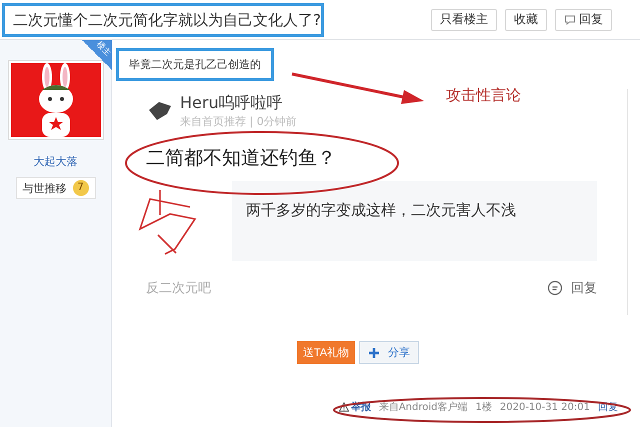  I want to click on level-badge: 7, so click(80, 188).